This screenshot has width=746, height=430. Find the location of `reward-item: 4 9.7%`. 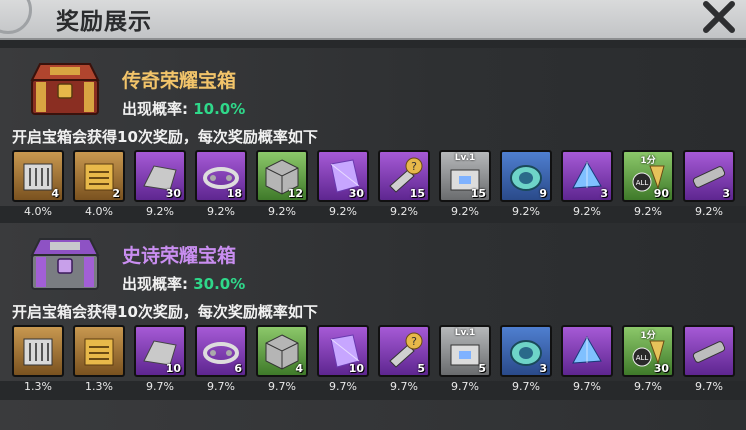

reward-item: 4 9.7% is located at coordinates (284, 359).